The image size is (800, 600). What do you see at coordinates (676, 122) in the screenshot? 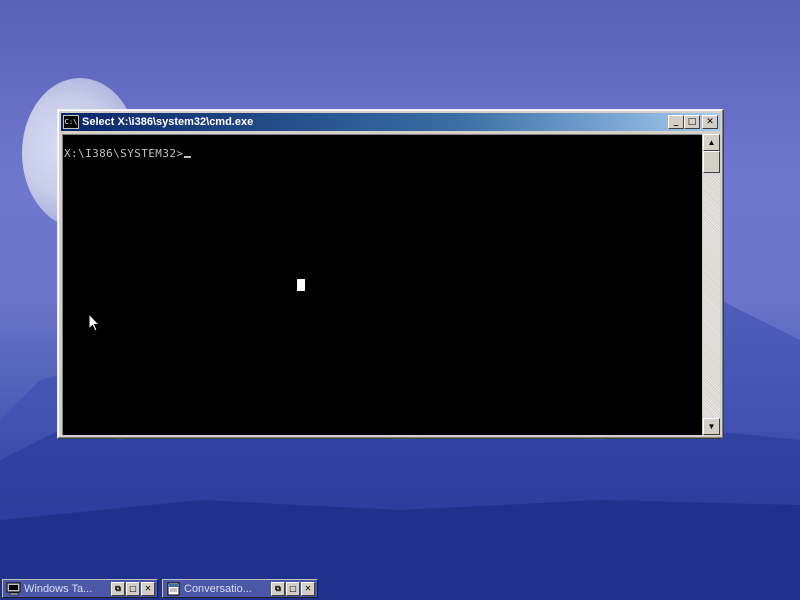
I see `minimize-button: _` at bounding box center [676, 122].